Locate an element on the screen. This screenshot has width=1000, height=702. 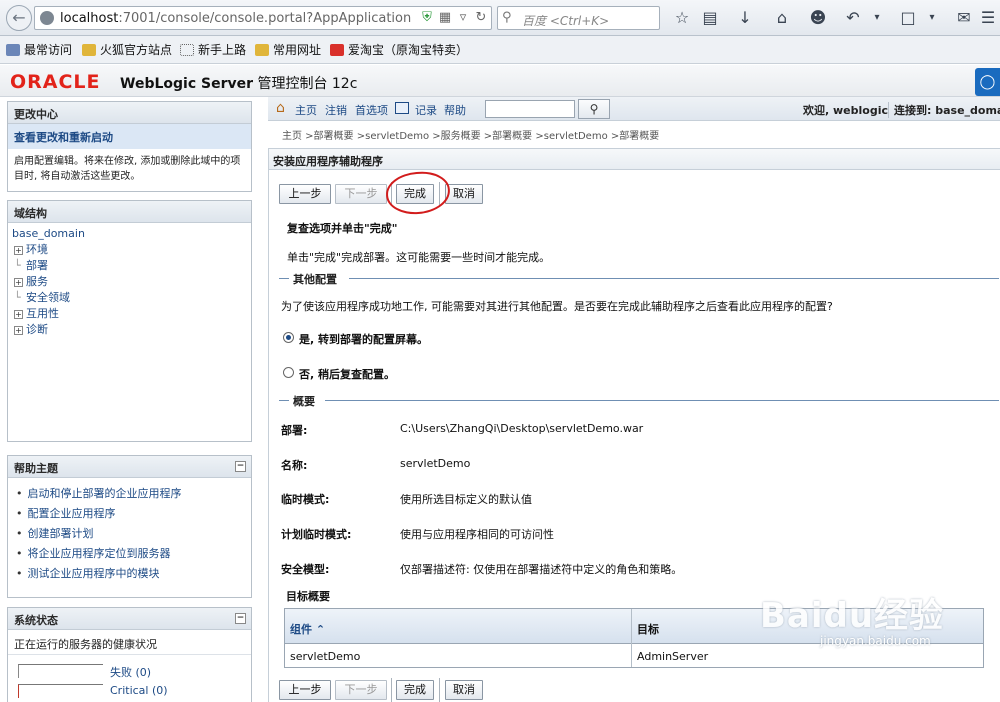
undo-icon: ↶ is located at coordinates (853, 18).